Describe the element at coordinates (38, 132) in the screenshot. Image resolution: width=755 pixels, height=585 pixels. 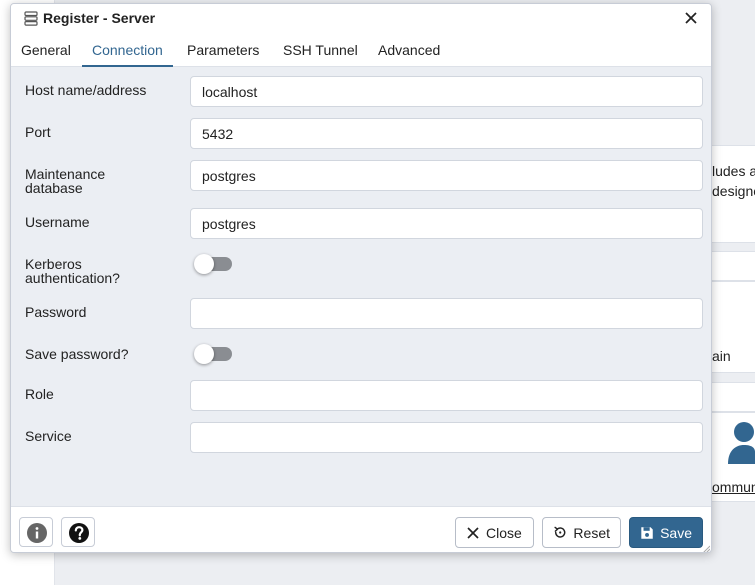
I see `port-label: Port` at that location.